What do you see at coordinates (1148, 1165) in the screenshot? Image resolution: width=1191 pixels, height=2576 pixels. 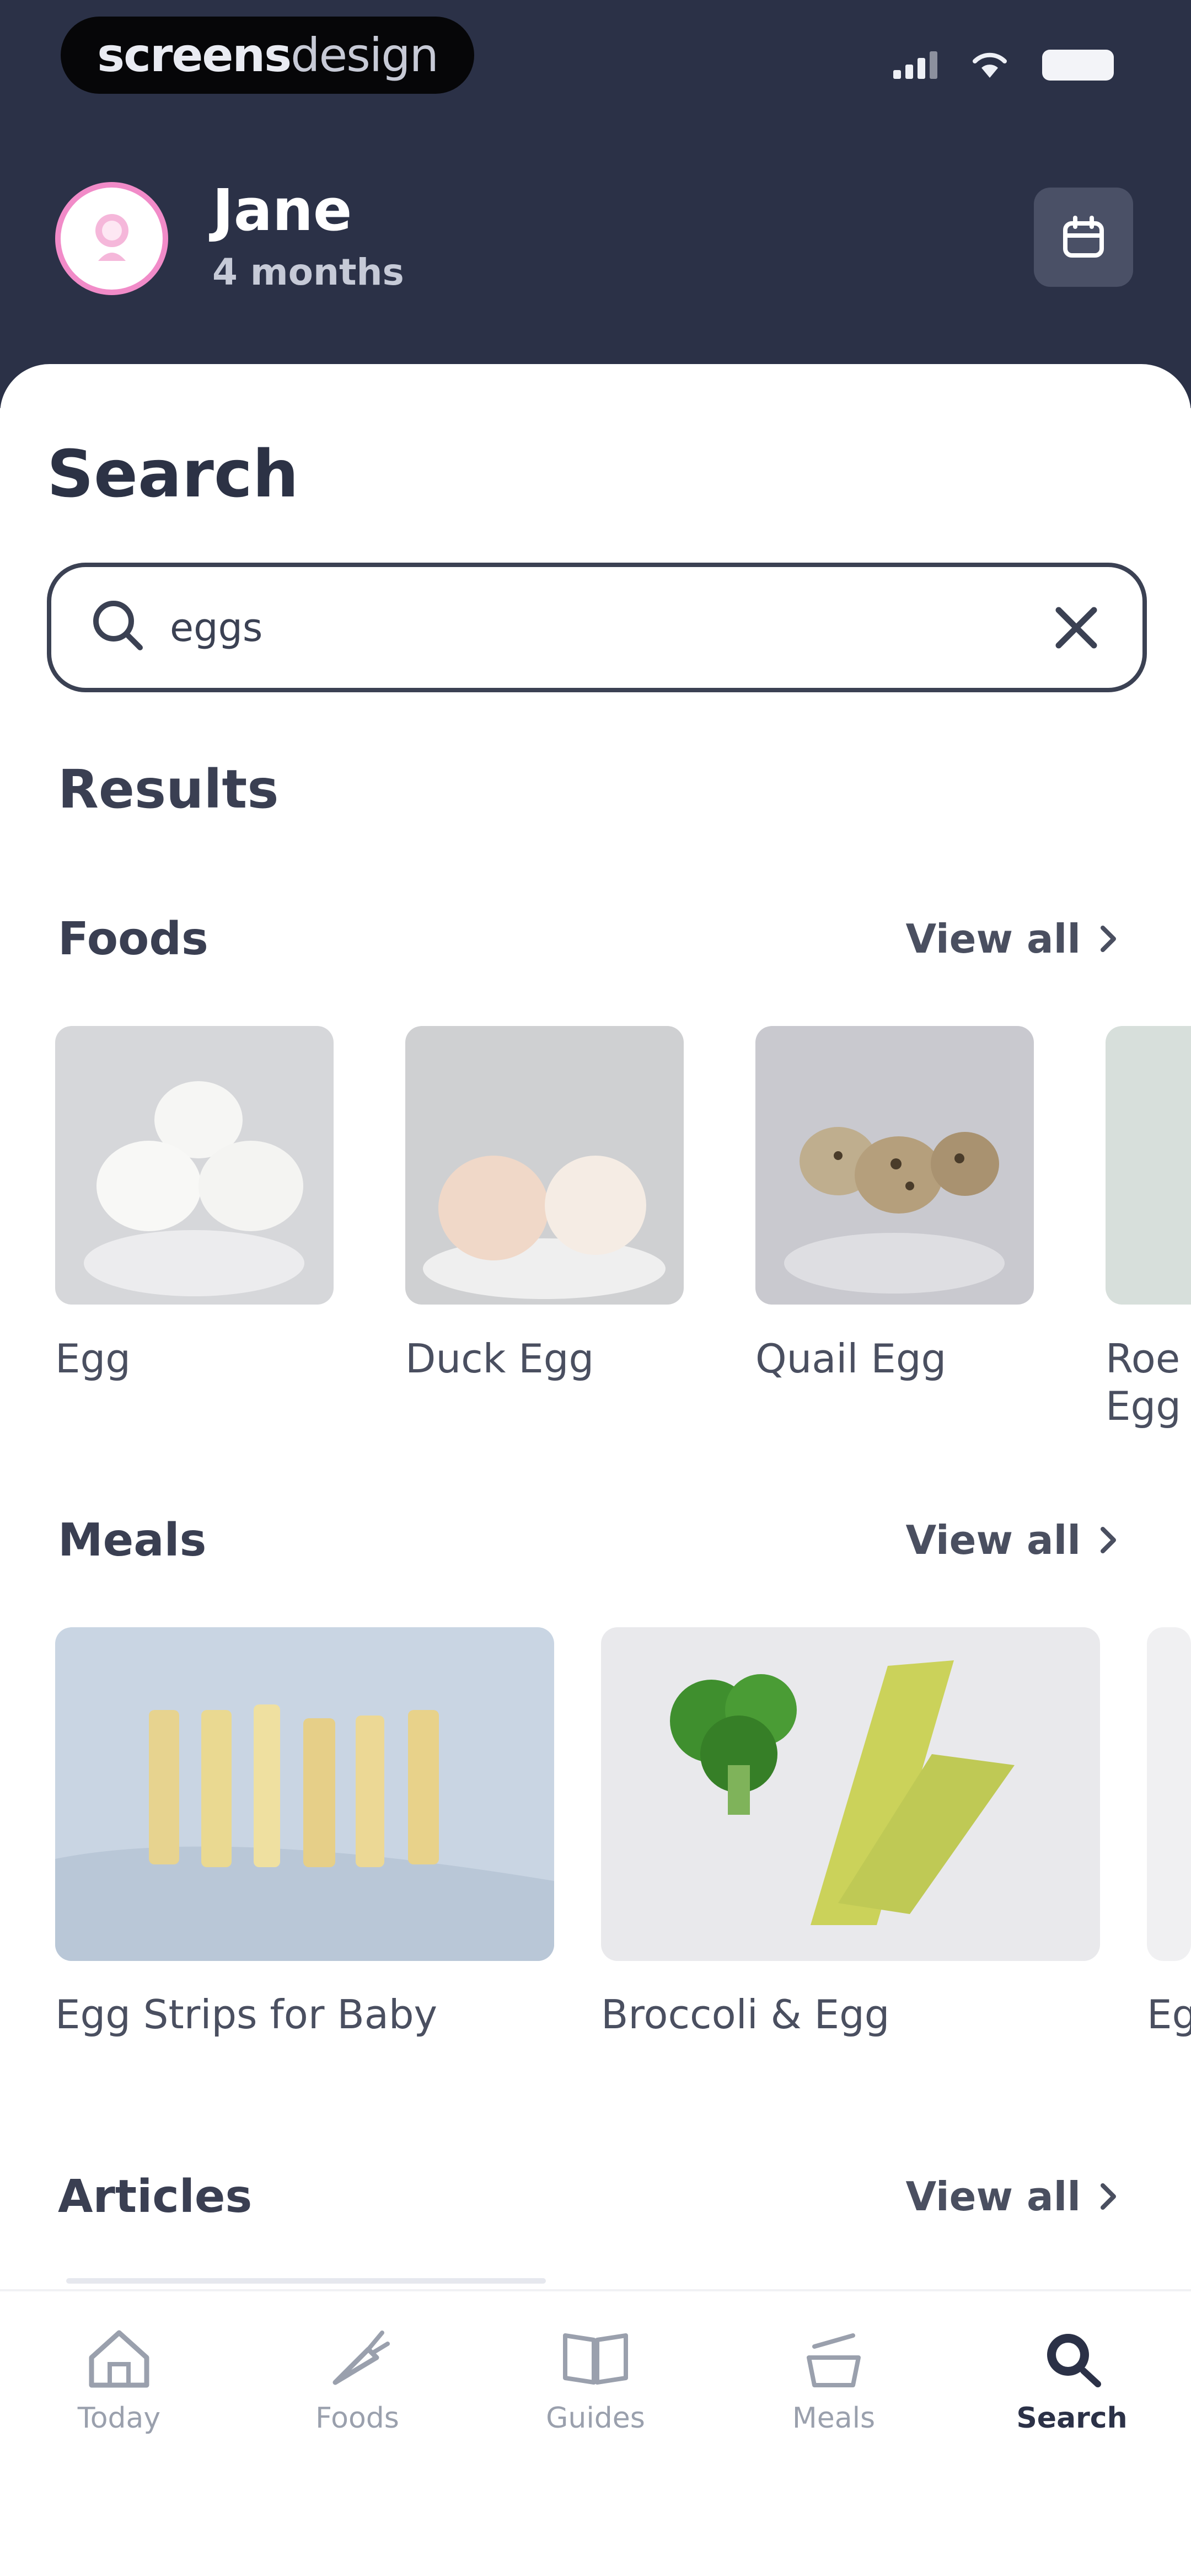 I see `roe-egg-image` at bounding box center [1148, 1165].